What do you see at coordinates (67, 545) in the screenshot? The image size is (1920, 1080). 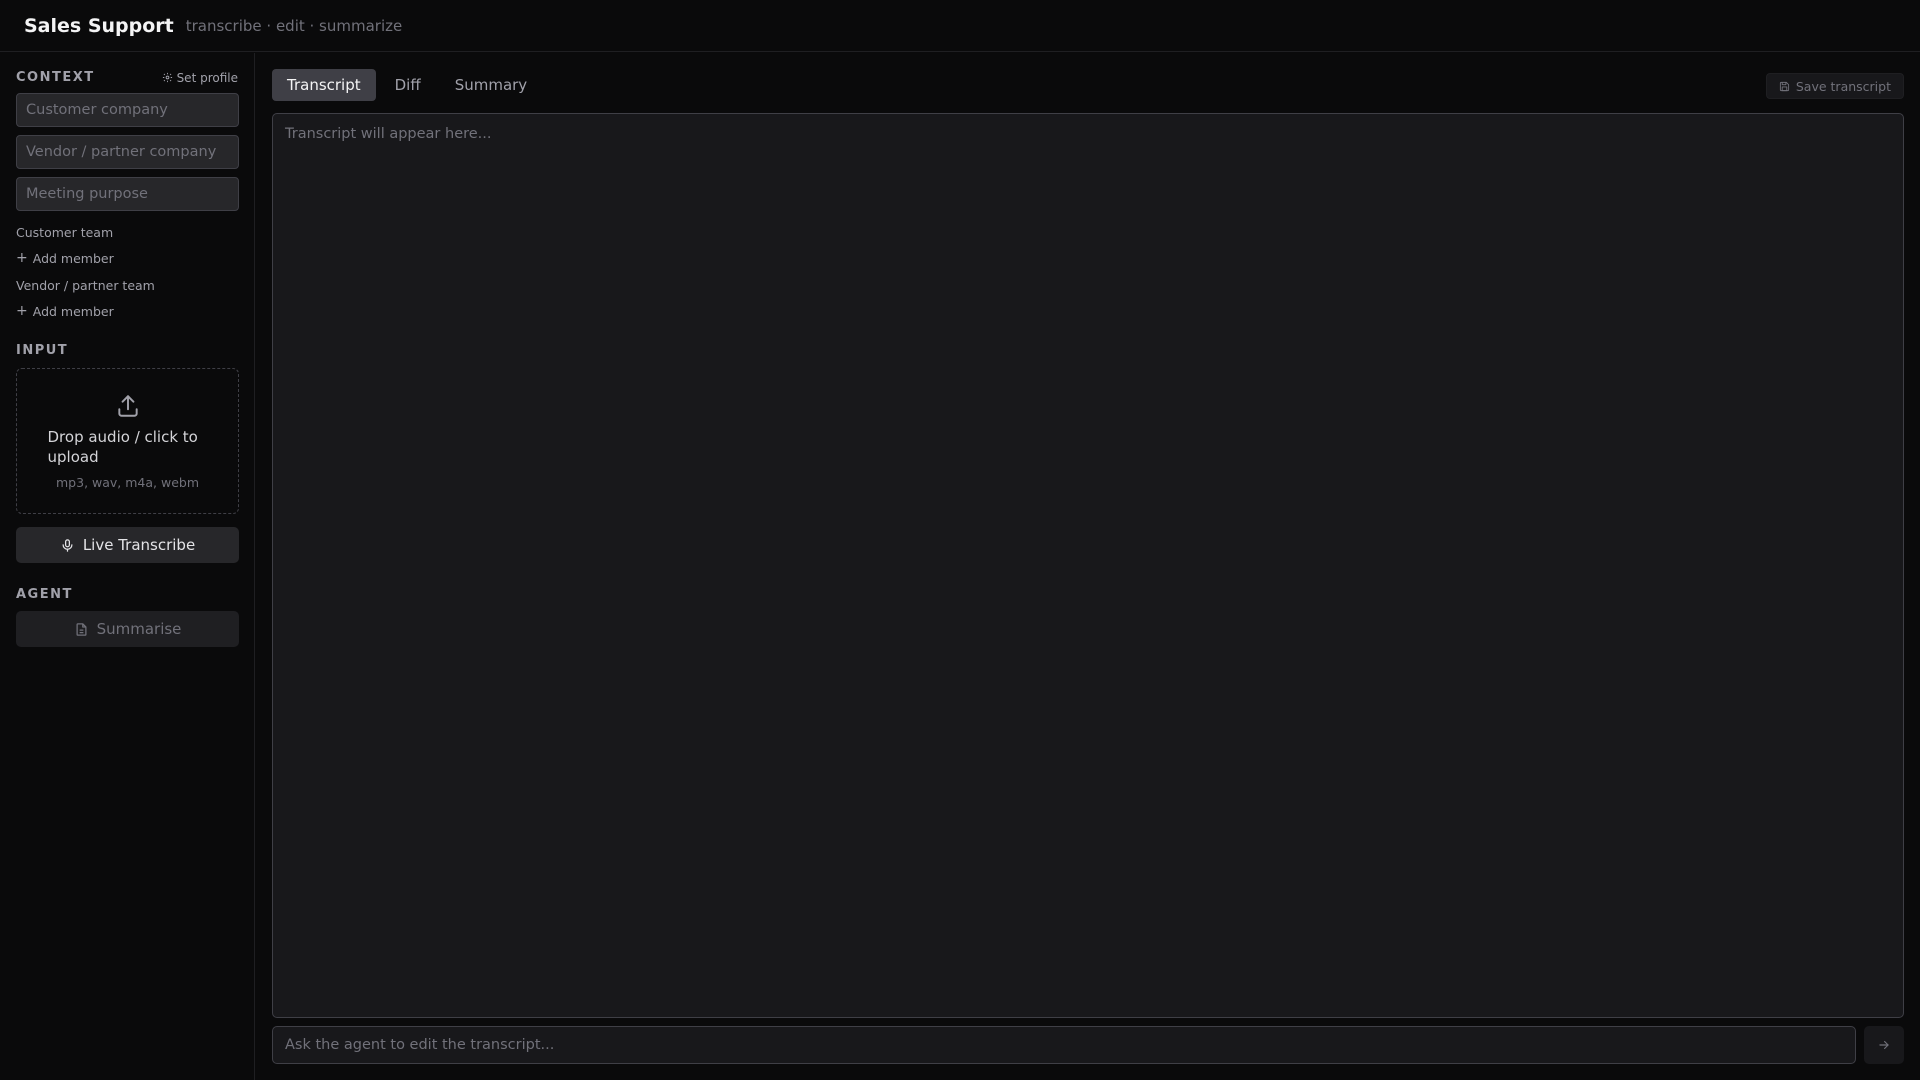 I see `microphone-icon` at bounding box center [67, 545].